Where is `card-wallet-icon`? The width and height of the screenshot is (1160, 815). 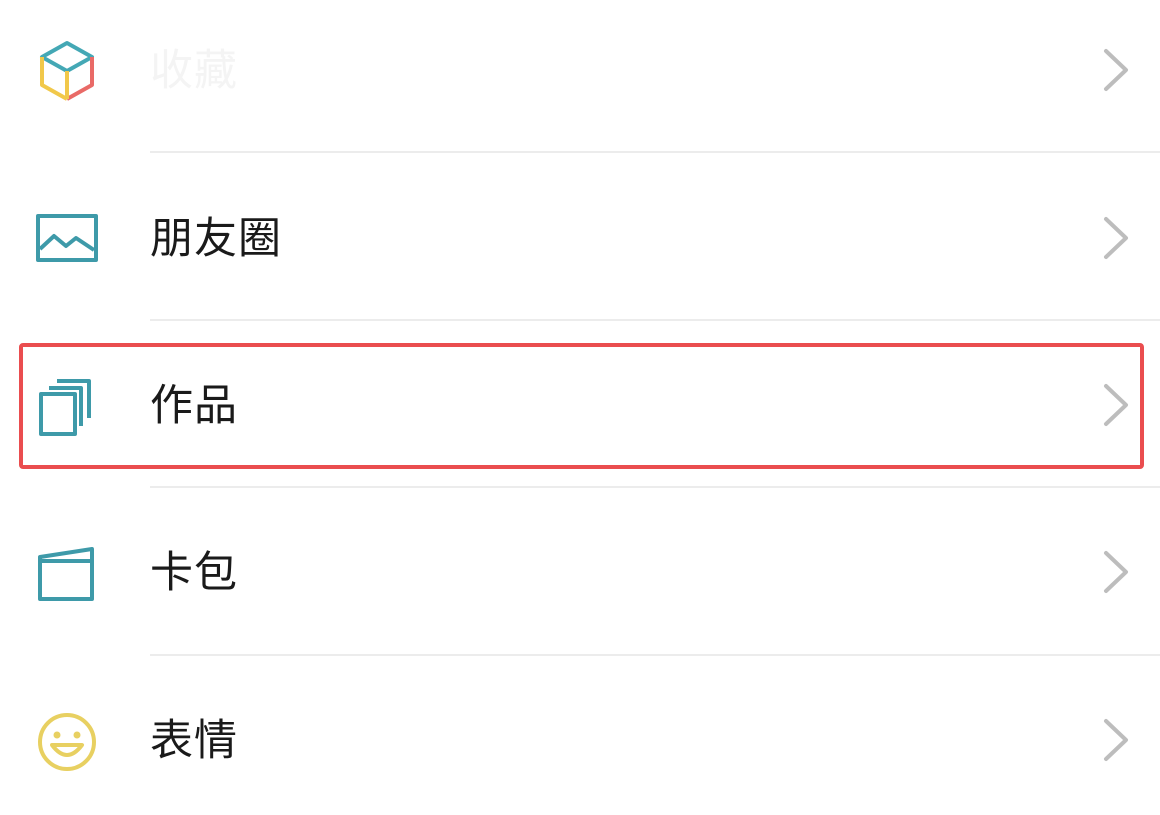
card-wallet-icon is located at coordinates (67, 572).